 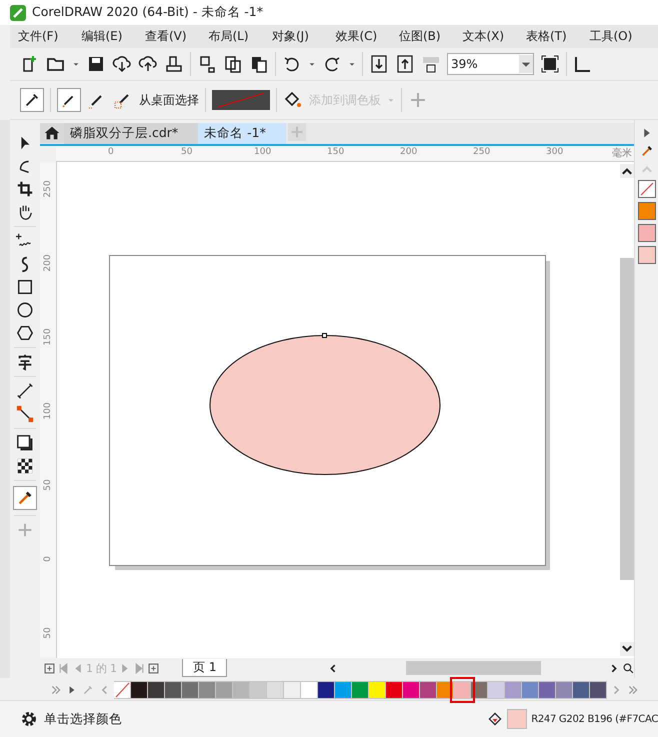 What do you see at coordinates (627, 419) in the screenshot?
I see `vertical-scrollbar` at bounding box center [627, 419].